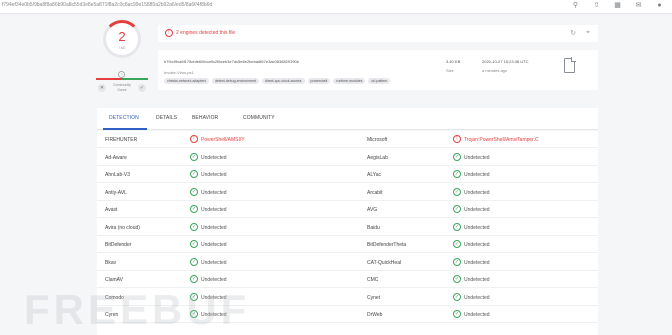 The height and width of the screenshot is (335, 672). I want to click on search-icon: ⚲, so click(575, 5).